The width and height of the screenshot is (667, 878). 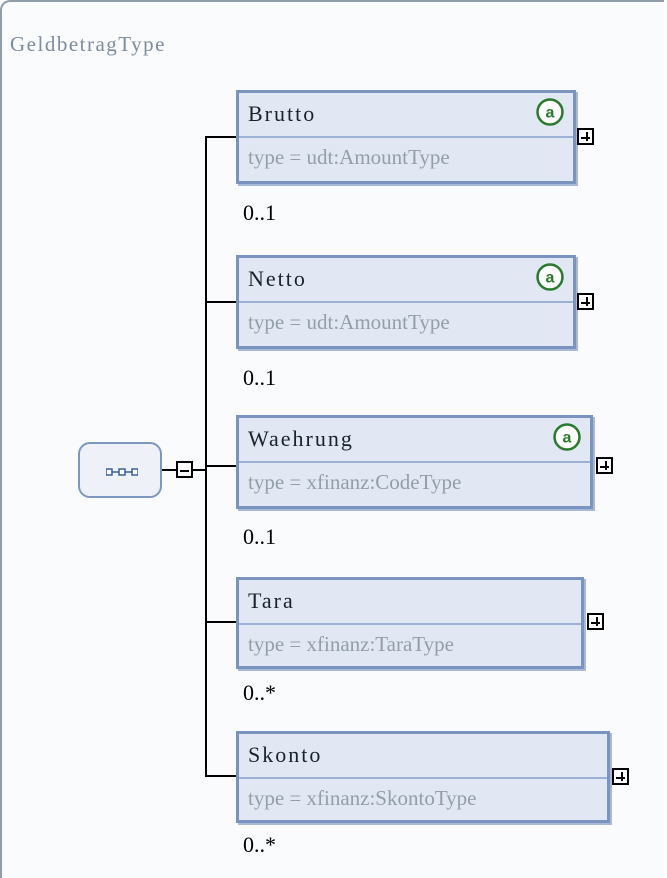 What do you see at coordinates (259, 692) in the screenshot?
I see `cardinality-tara: 0..*` at bounding box center [259, 692].